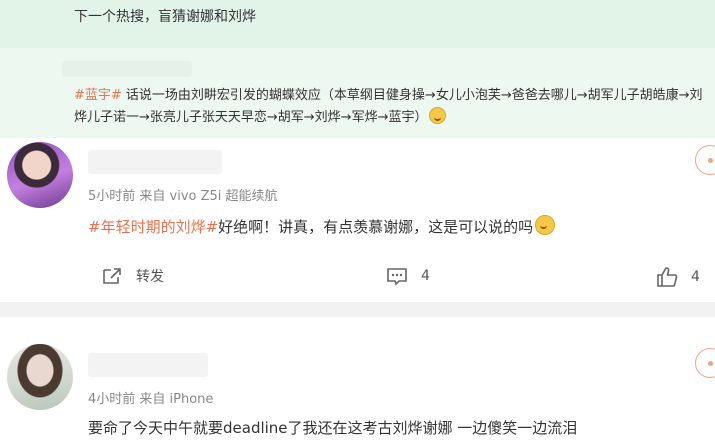  What do you see at coordinates (667, 277) in the screenshot?
I see `like-icon` at bounding box center [667, 277].